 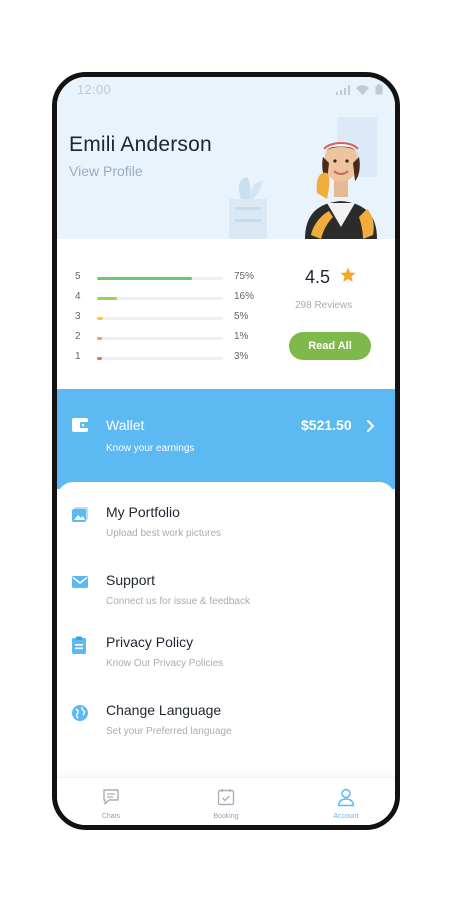 What do you see at coordinates (379, 89) in the screenshot?
I see `battery-icon` at bounding box center [379, 89].